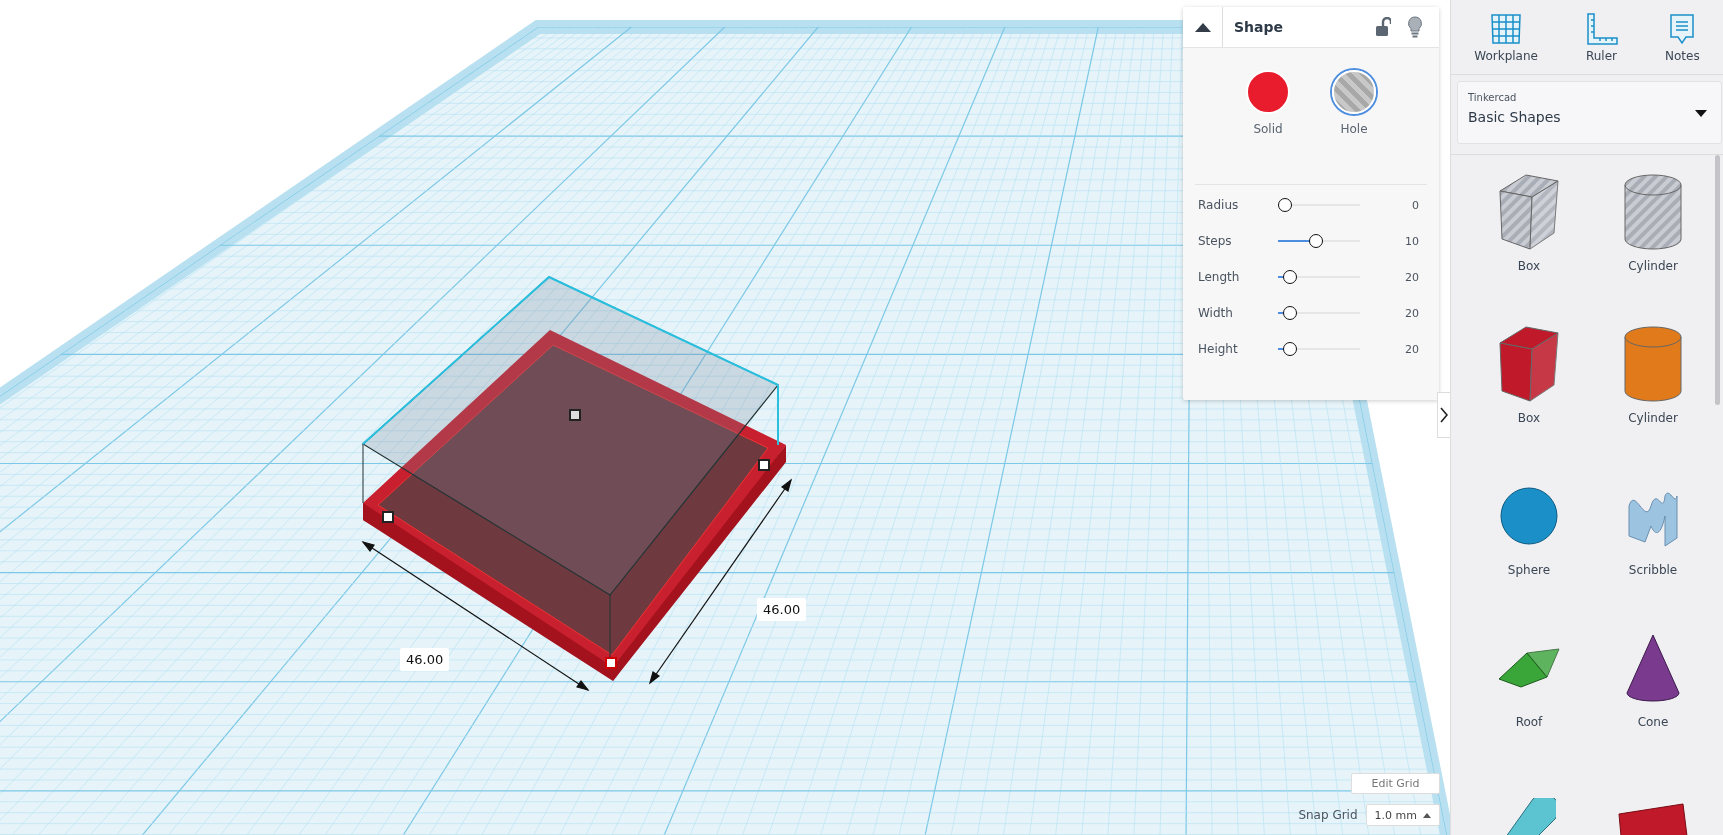 This screenshot has height=835, width=1723. Describe the element at coordinates (1418, 205) in the screenshot. I see `parameter-value: 0` at that location.